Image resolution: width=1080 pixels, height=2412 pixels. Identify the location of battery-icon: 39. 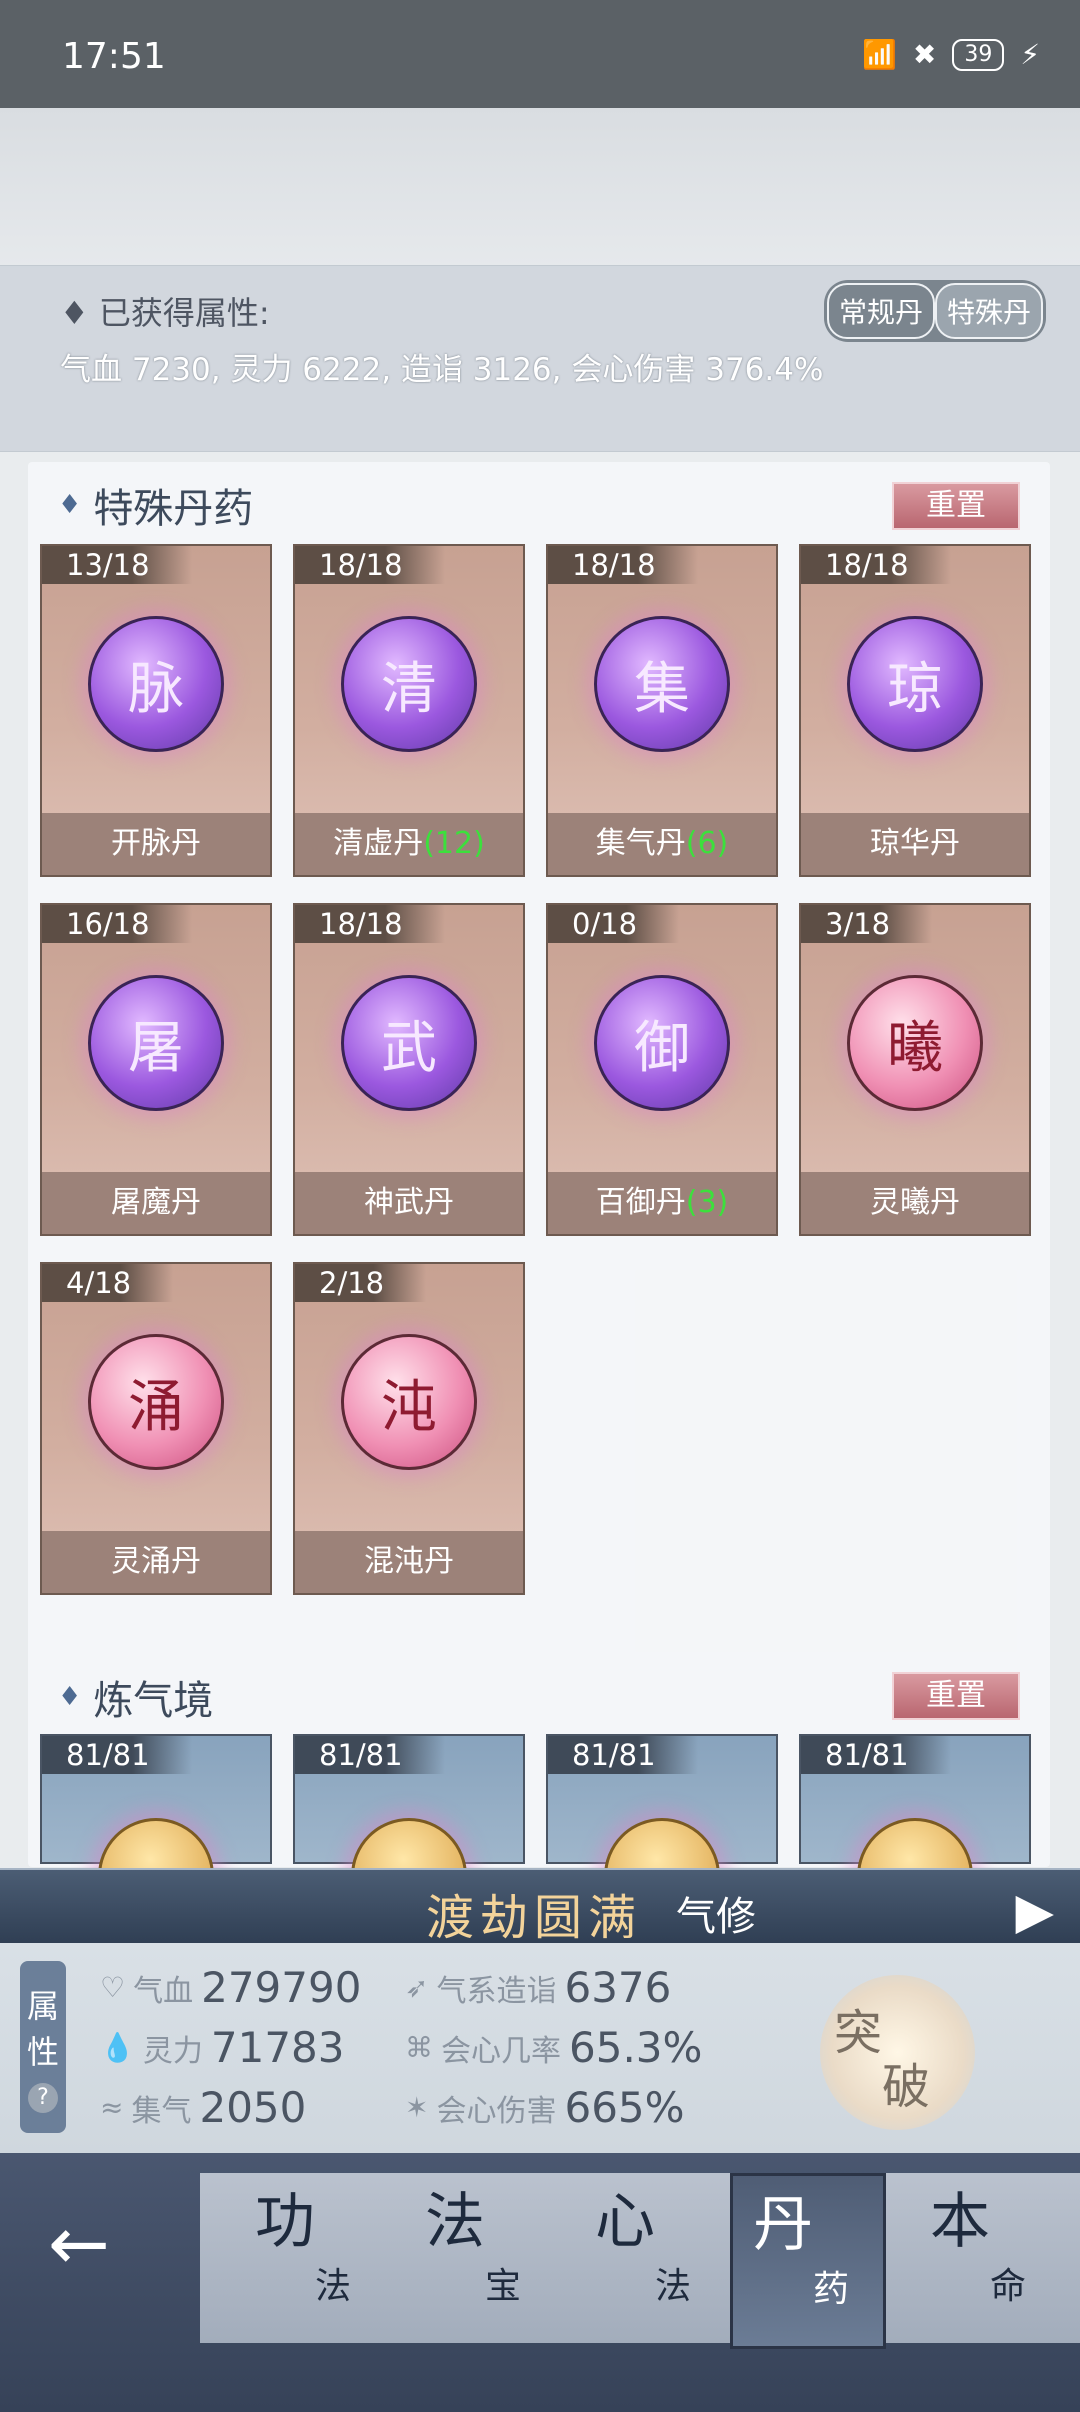
(978, 54).